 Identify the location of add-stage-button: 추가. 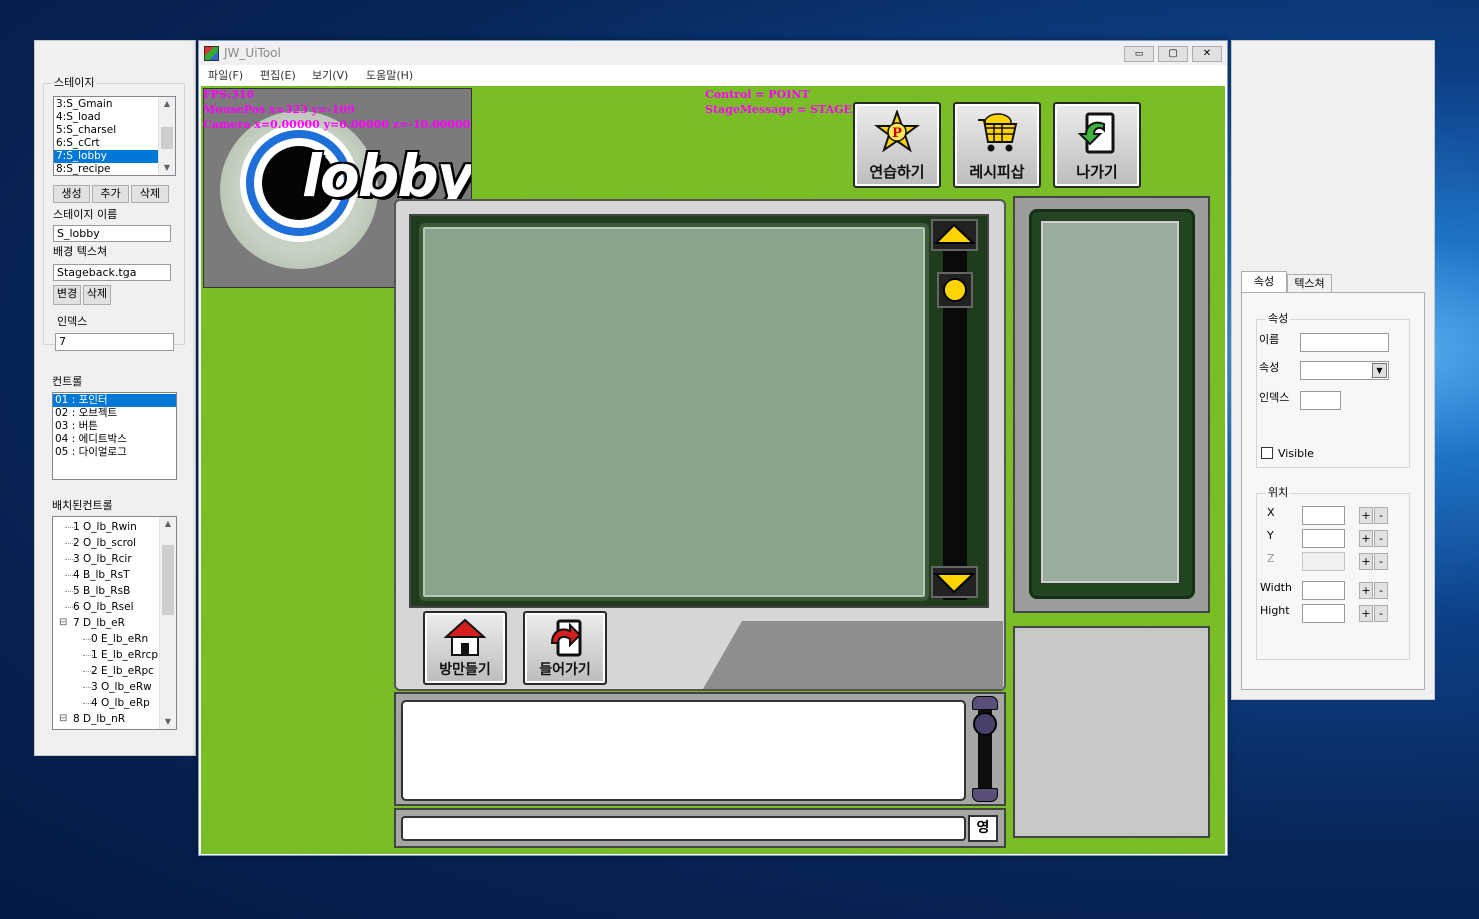
(110, 194).